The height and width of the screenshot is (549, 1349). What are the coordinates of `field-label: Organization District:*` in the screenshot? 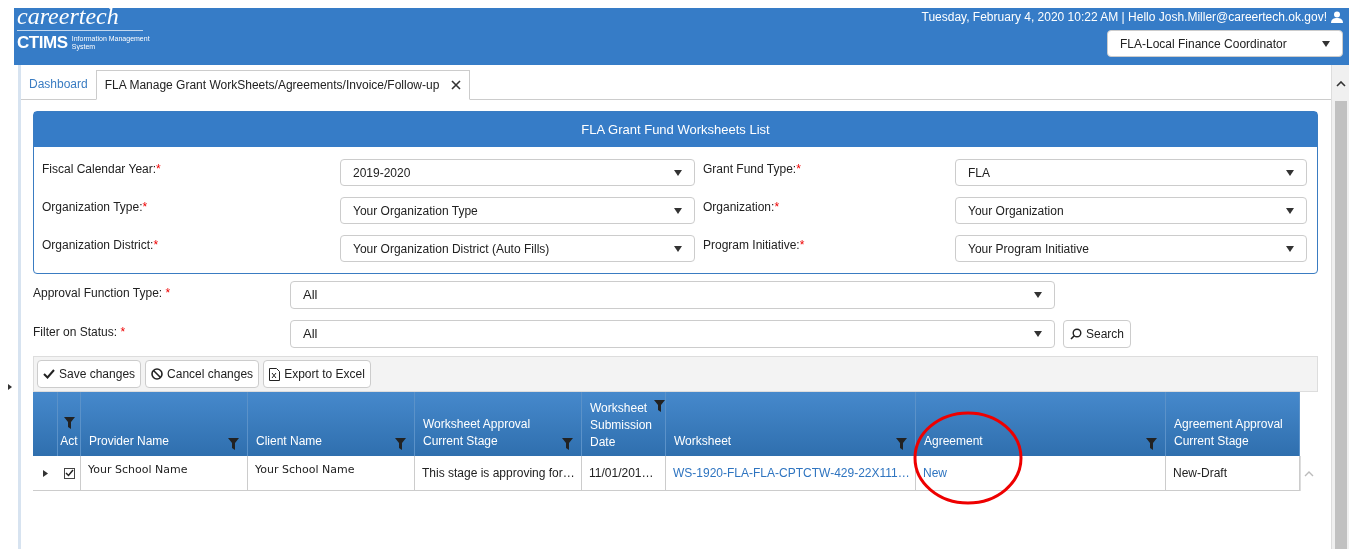 It's located at (101, 245).